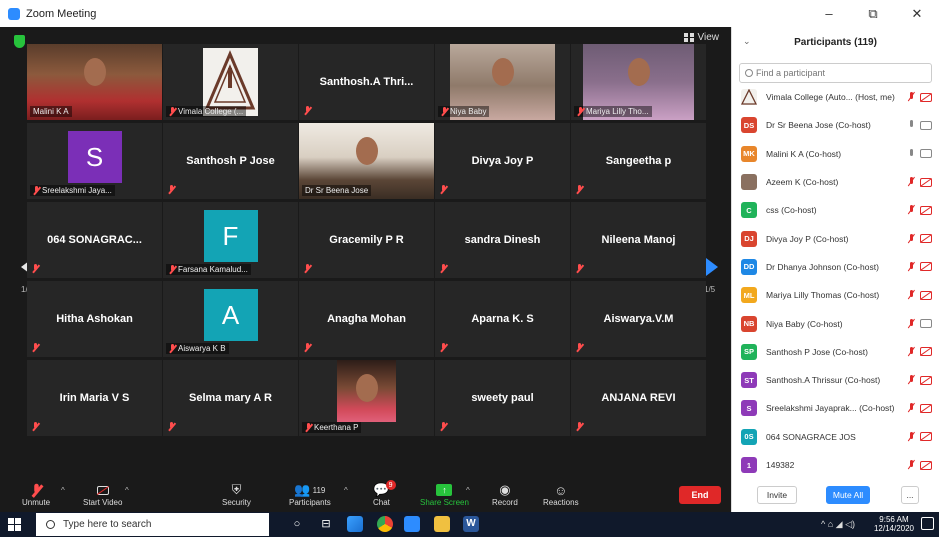 This screenshot has width=939, height=537. What do you see at coordinates (700, 495) in the screenshot?
I see `end-meeting-button: End` at bounding box center [700, 495].